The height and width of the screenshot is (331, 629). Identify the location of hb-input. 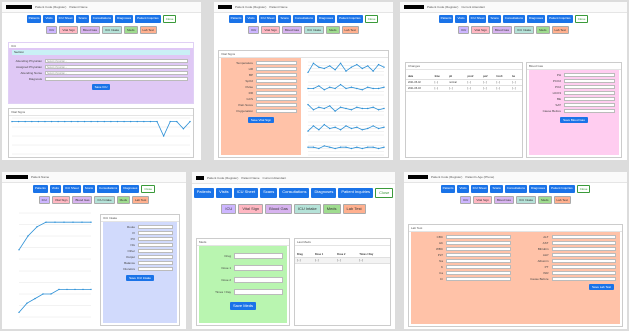
(478, 243).